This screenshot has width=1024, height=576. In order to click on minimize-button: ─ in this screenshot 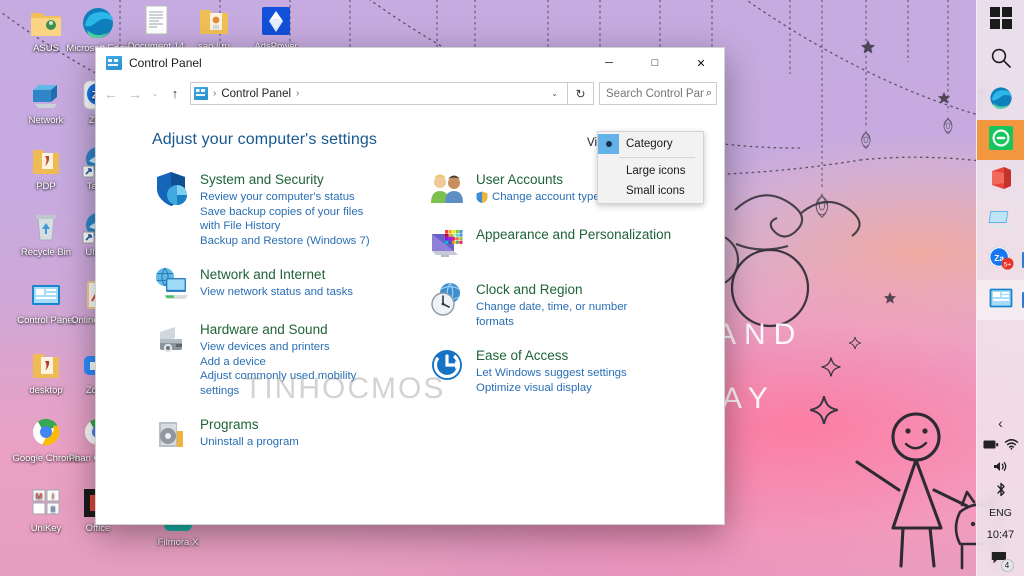, I will do `click(609, 63)`.